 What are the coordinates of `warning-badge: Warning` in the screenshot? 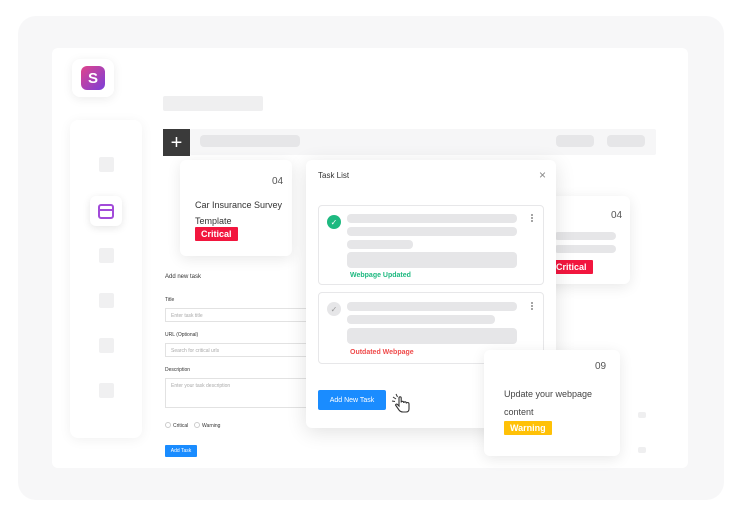 It's located at (528, 428).